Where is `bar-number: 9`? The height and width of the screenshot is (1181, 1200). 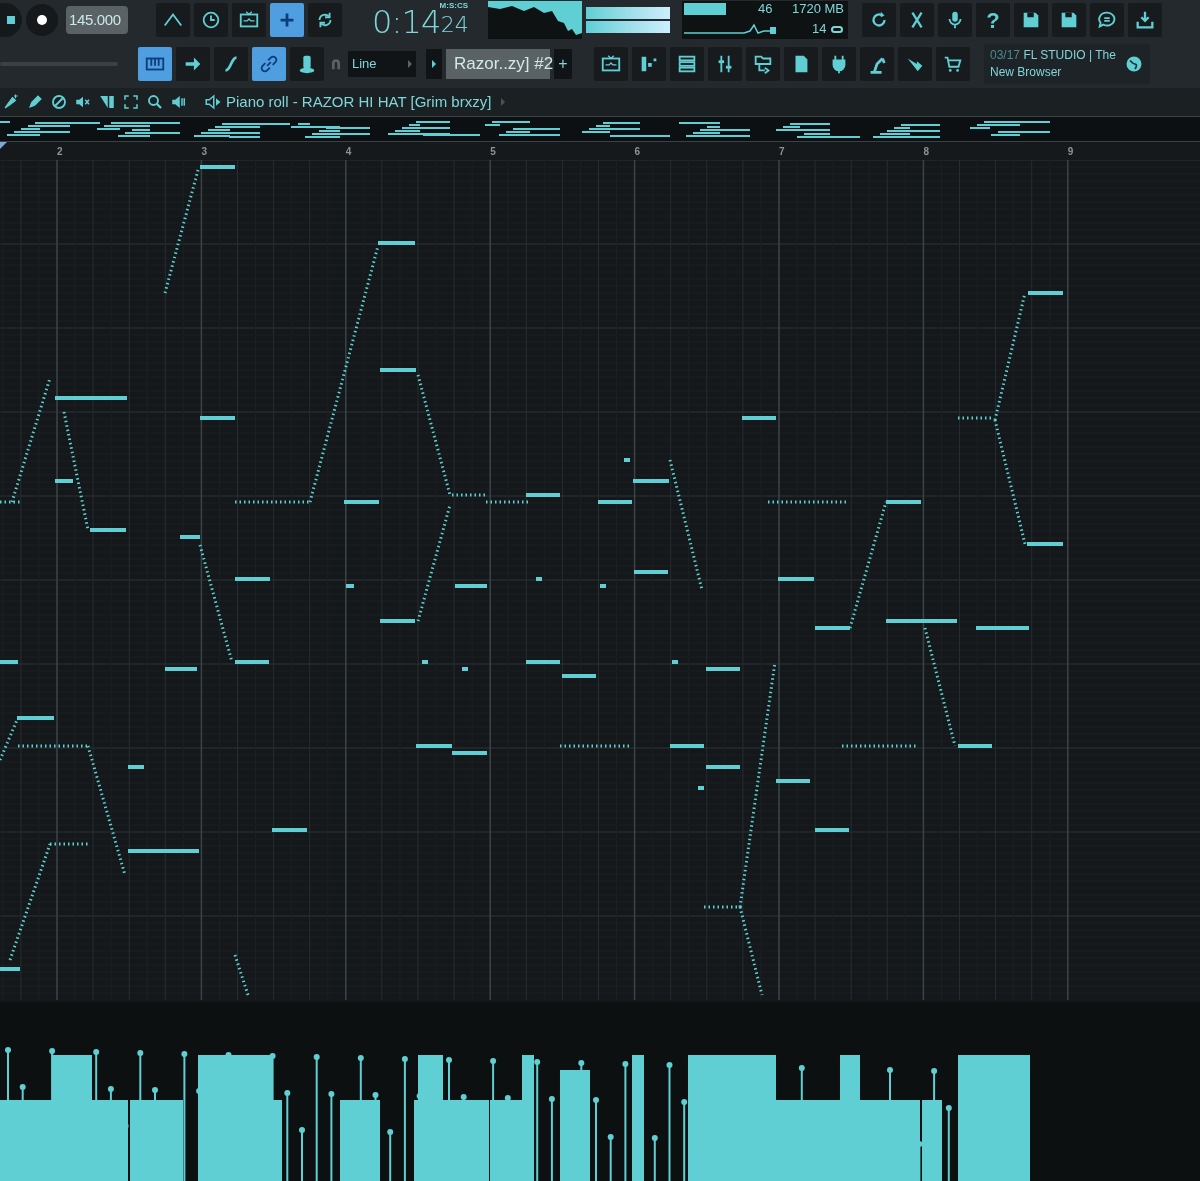 bar-number: 9 is located at coordinates (1070, 152).